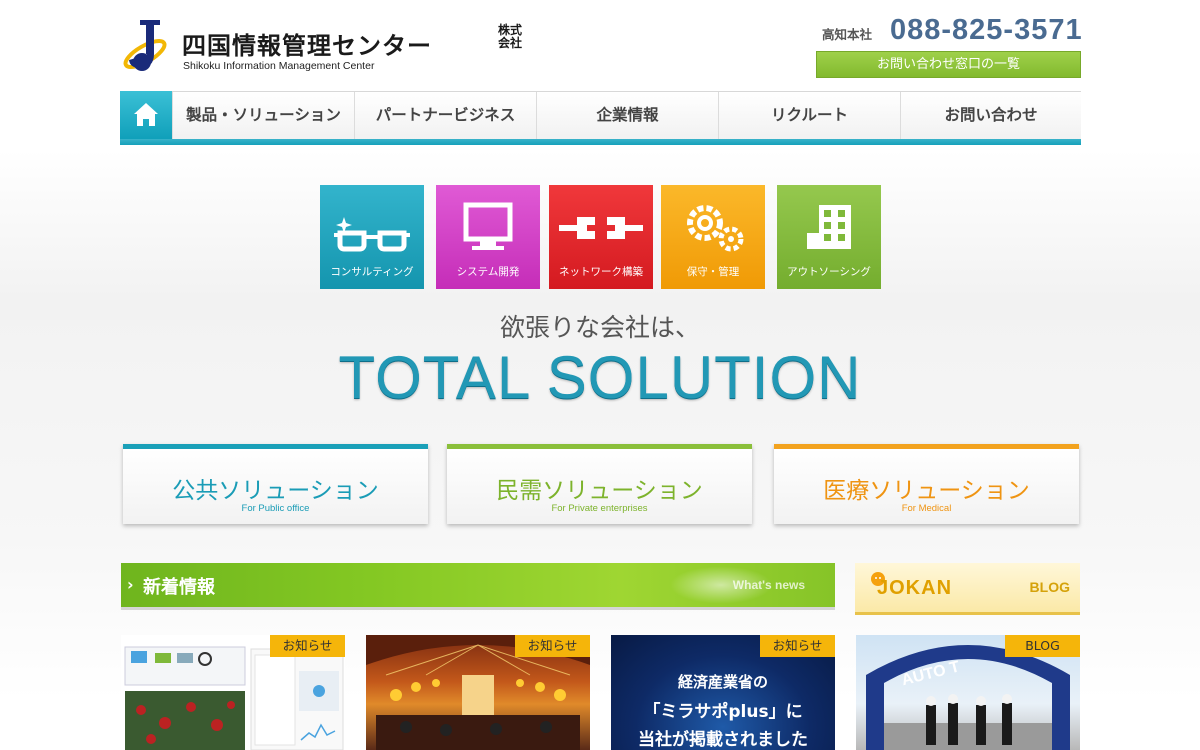 This screenshot has height=750, width=1200. I want to click on nav-item-products: 製品・ソリューション, so click(263, 116).